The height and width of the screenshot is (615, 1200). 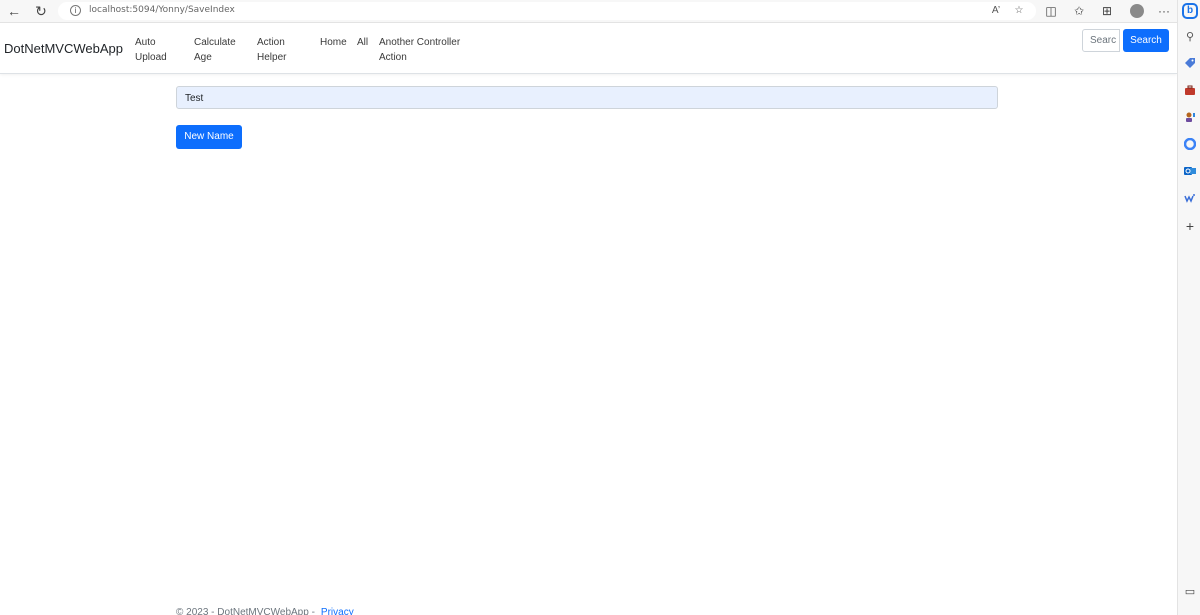 What do you see at coordinates (75, 10) in the screenshot?
I see `info-icon: i` at bounding box center [75, 10].